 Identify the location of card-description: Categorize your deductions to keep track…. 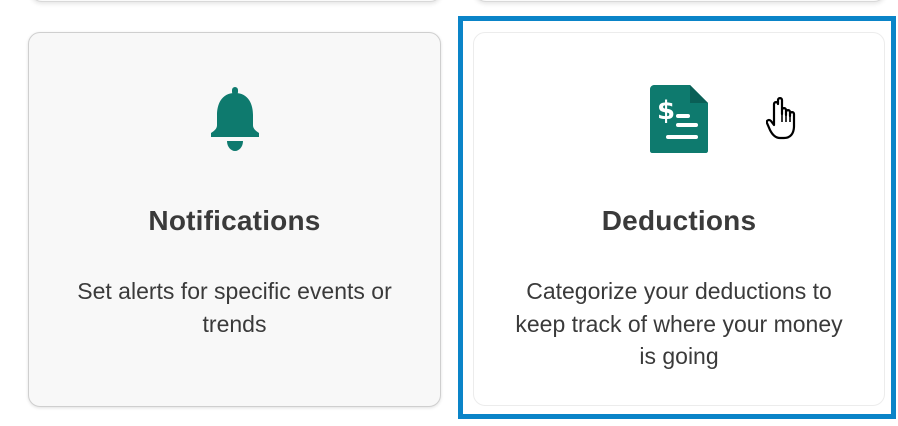
(679, 323).